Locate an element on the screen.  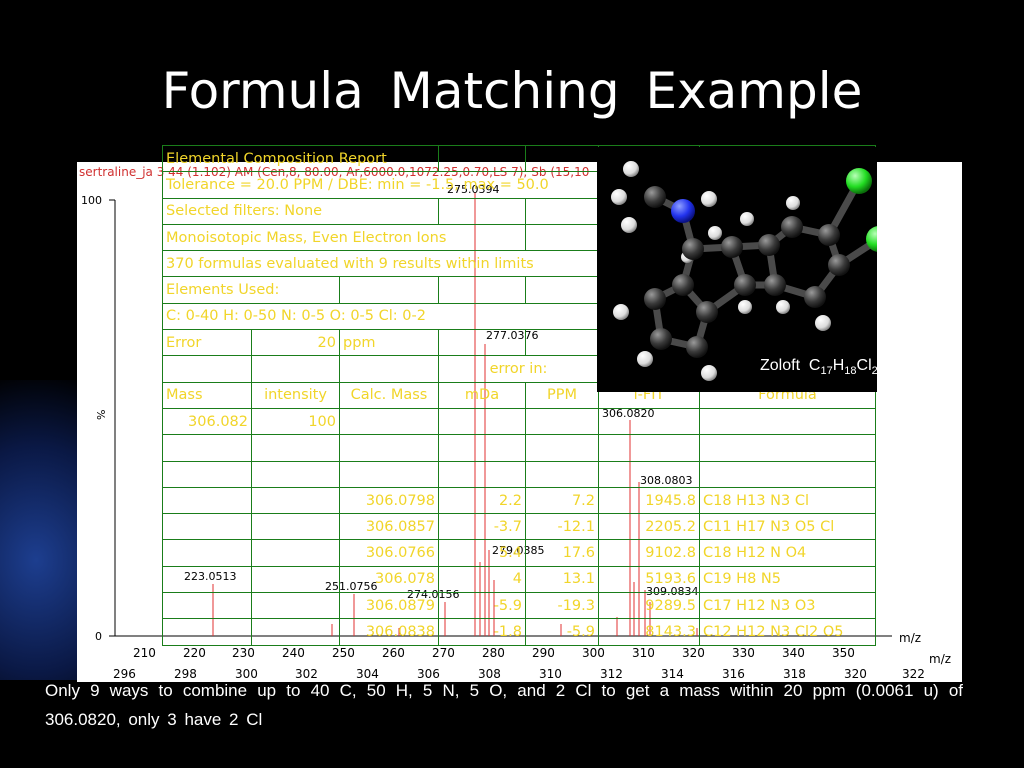
elements-heading: Elements Used: is located at coordinates (251, 290).